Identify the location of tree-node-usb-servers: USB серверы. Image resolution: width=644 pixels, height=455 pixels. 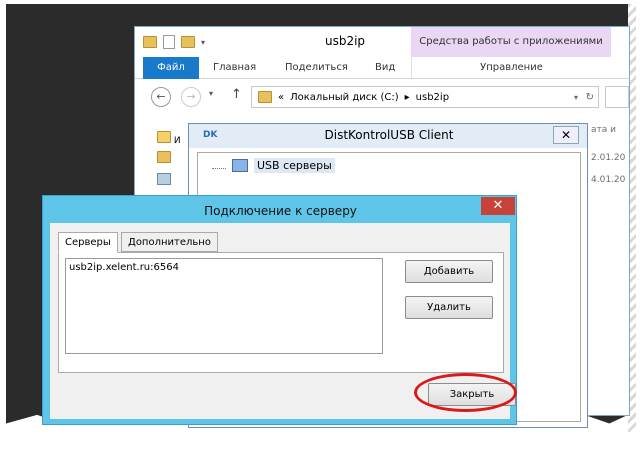
(273, 165).